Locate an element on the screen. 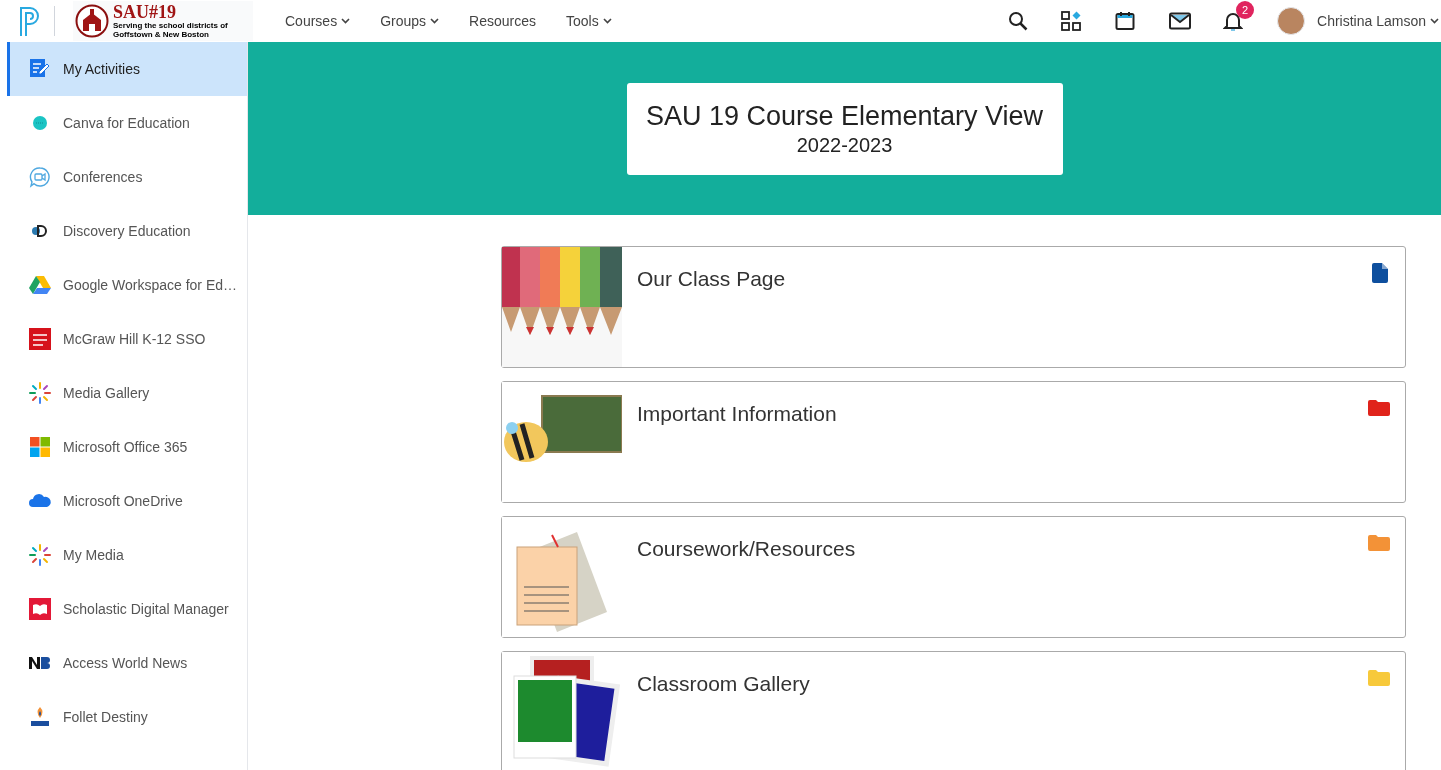  sidebar-item: Scholastic Digital Manager is located at coordinates (127, 609).